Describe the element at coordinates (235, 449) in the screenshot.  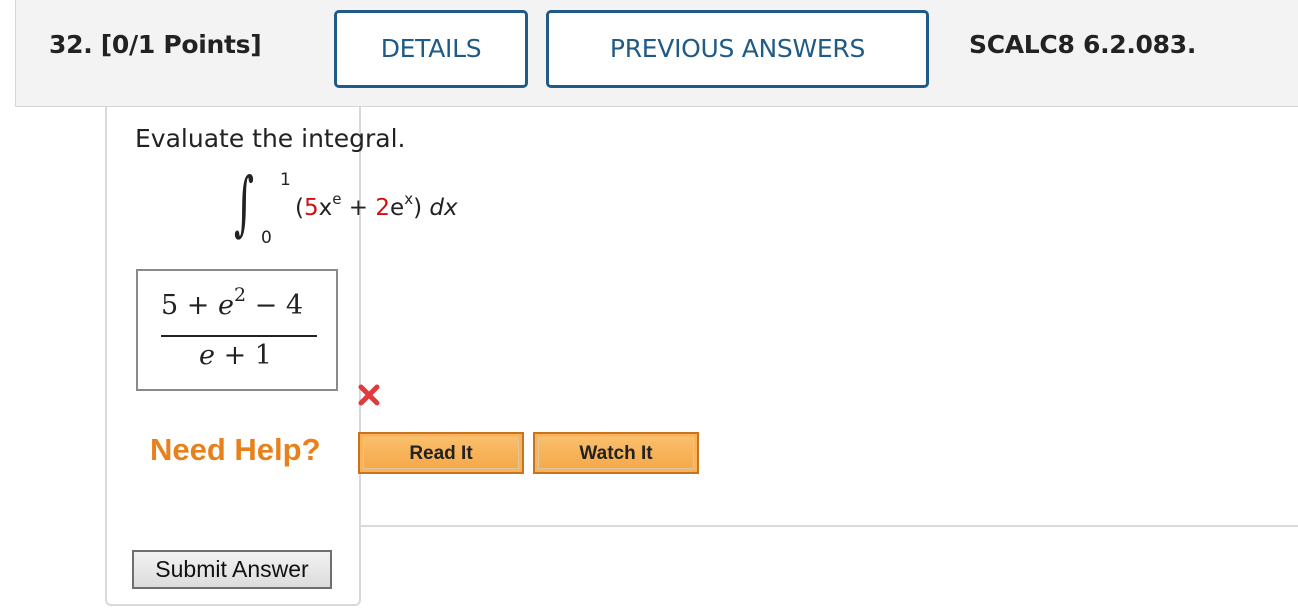
I see `need-help-label: Need Help?` at that location.